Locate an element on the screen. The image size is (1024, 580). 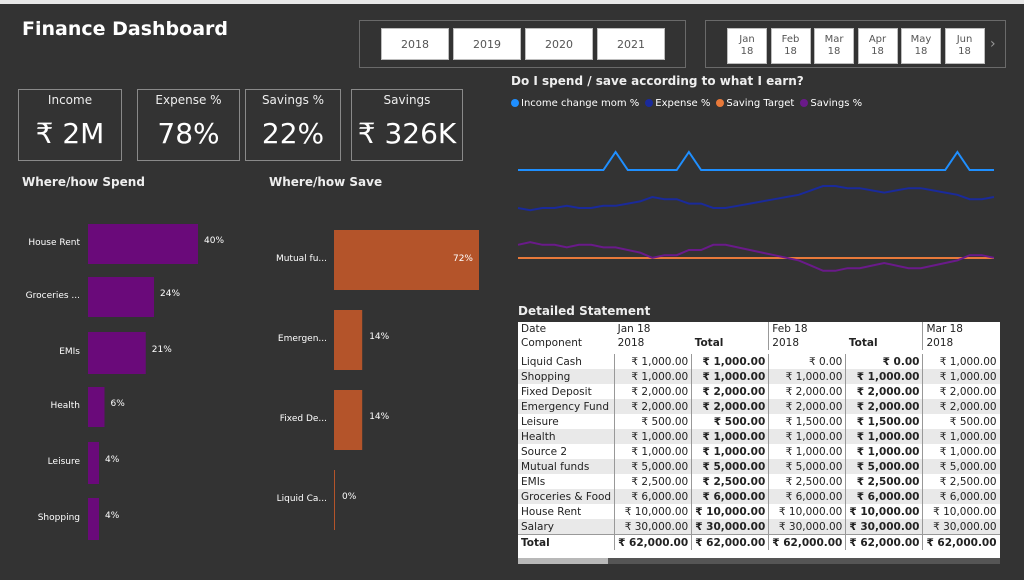
month-name: Jun is located at coordinates (964, 39).